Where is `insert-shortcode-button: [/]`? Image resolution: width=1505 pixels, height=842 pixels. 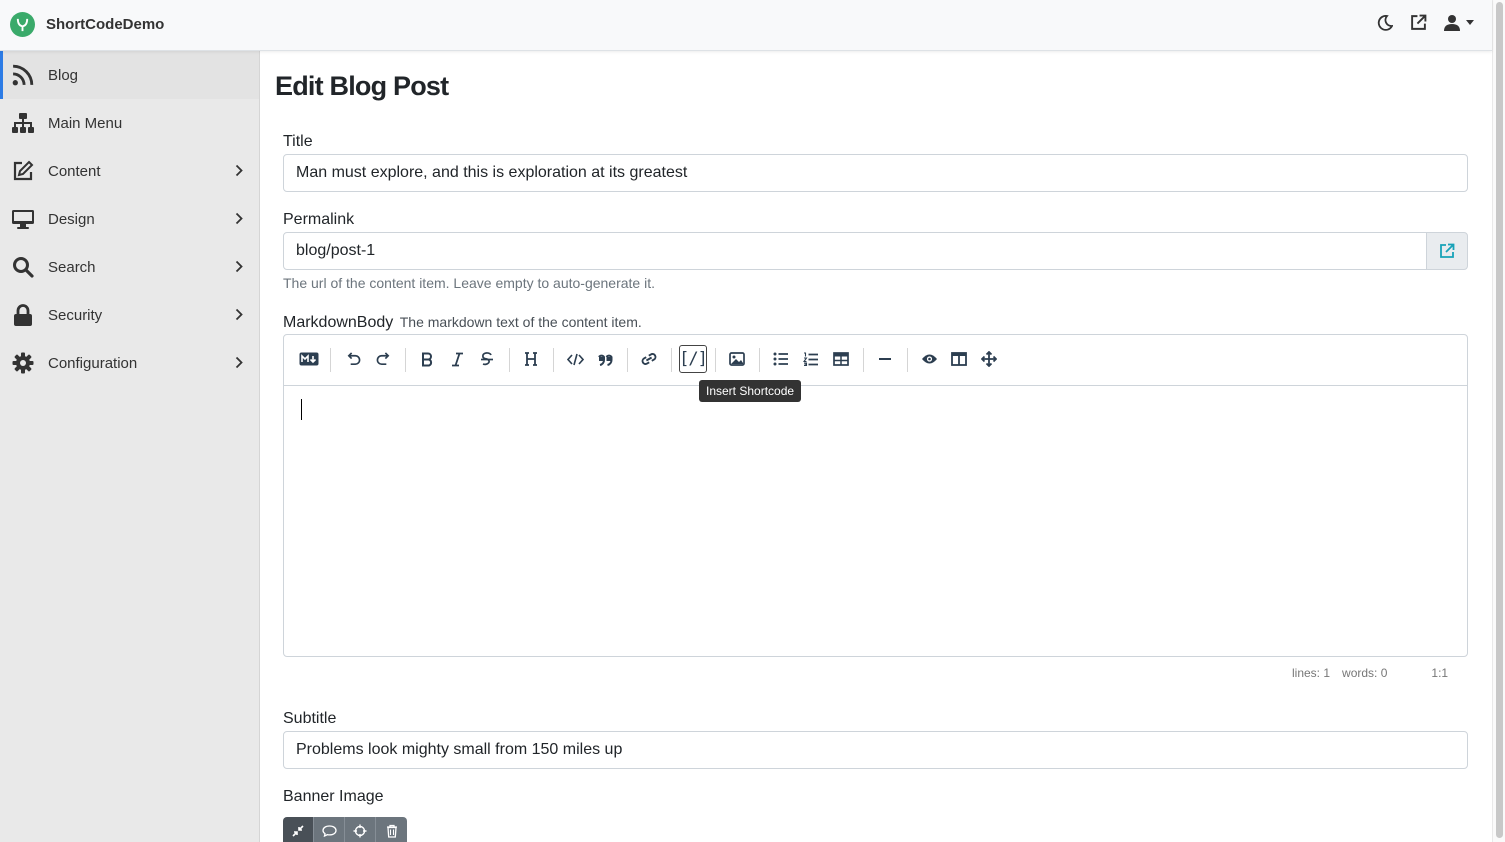
insert-shortcode-button: [/] is located at coordinates (693, 359).